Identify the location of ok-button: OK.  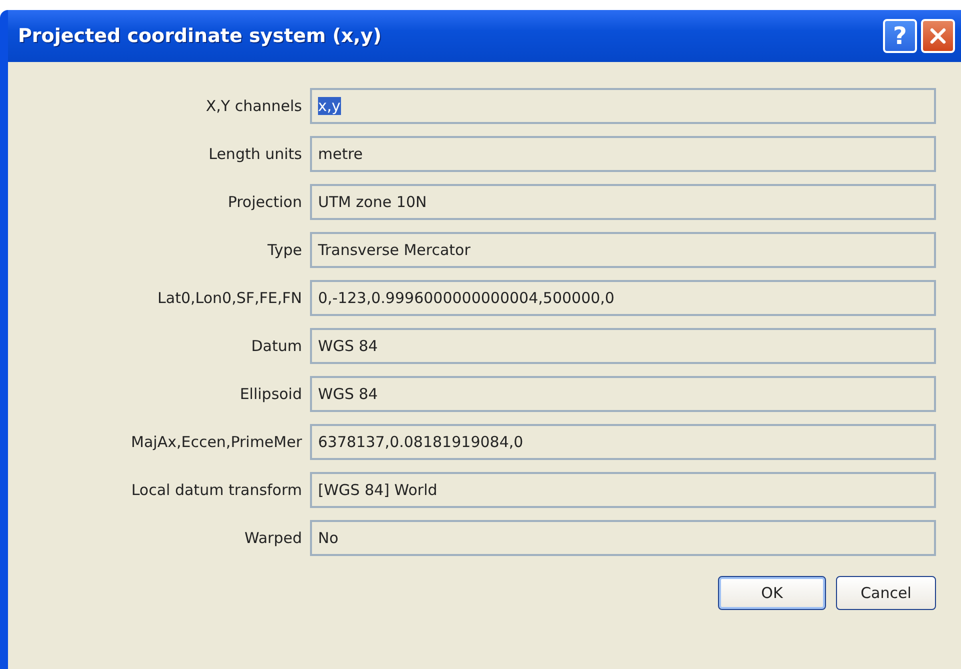
(772, 593).